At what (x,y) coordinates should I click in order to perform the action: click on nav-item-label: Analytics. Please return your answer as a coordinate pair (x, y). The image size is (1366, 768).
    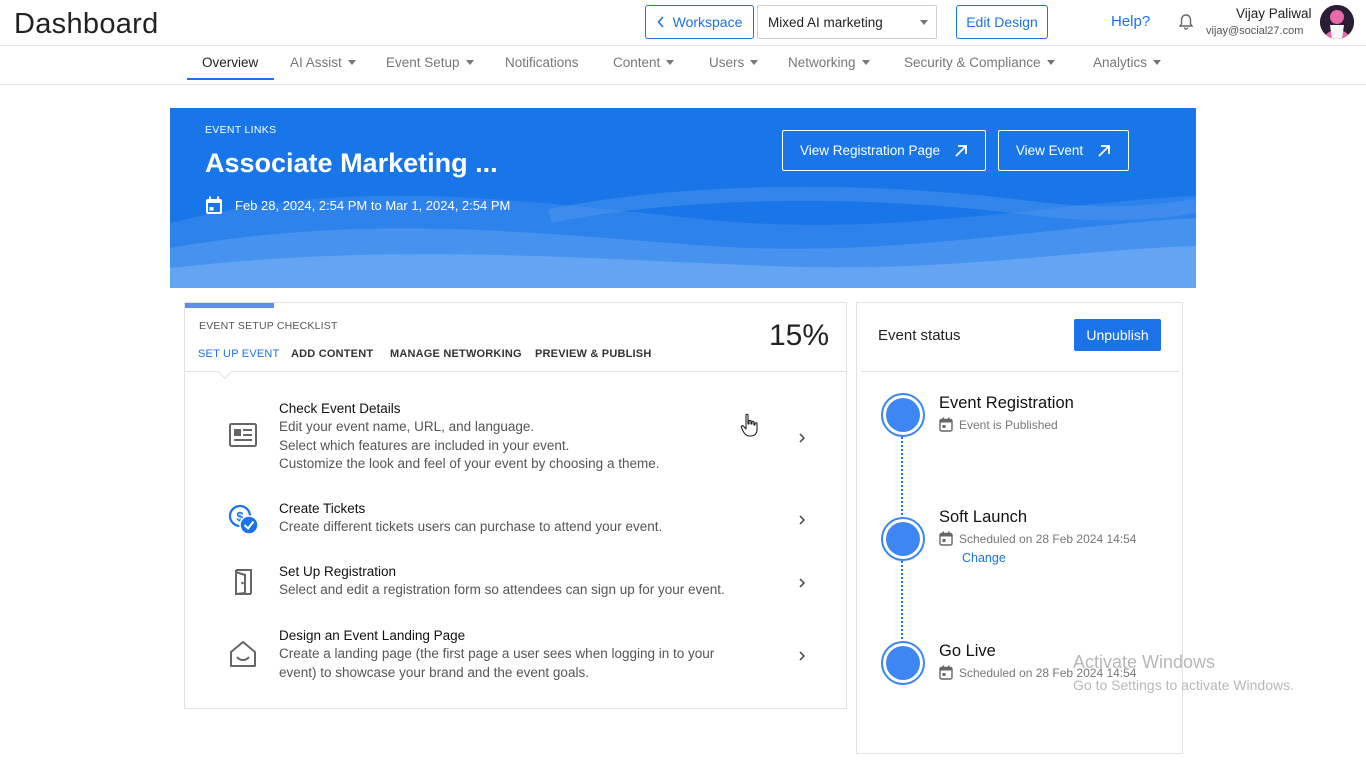
    Looking at the image, I should click on (1120, 62).